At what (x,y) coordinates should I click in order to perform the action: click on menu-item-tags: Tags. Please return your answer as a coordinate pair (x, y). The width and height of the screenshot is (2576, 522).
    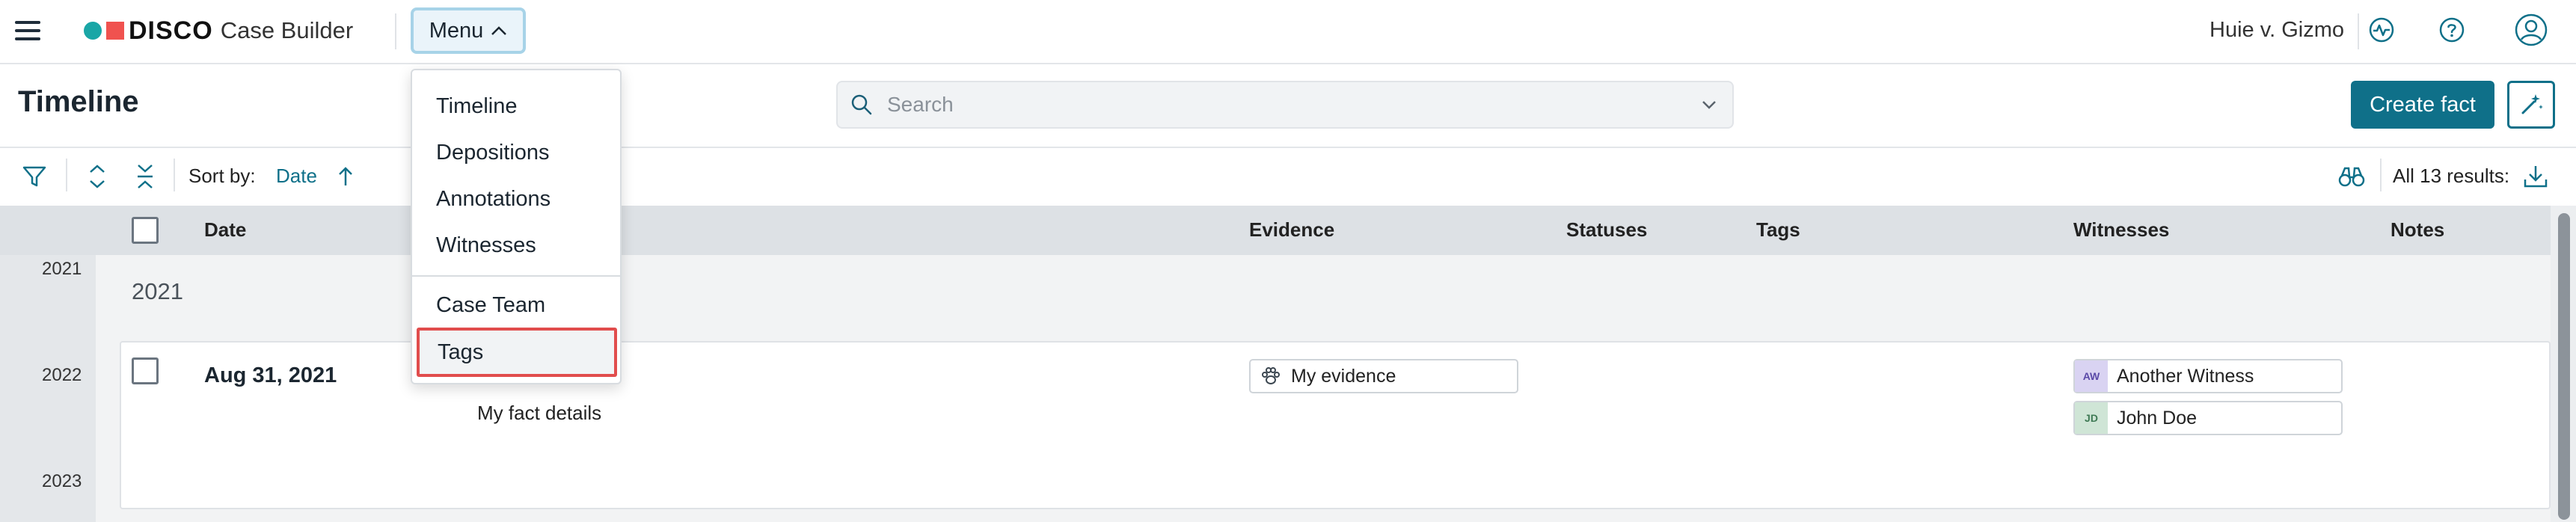
    Looking at the image, I should click on (517, 352).